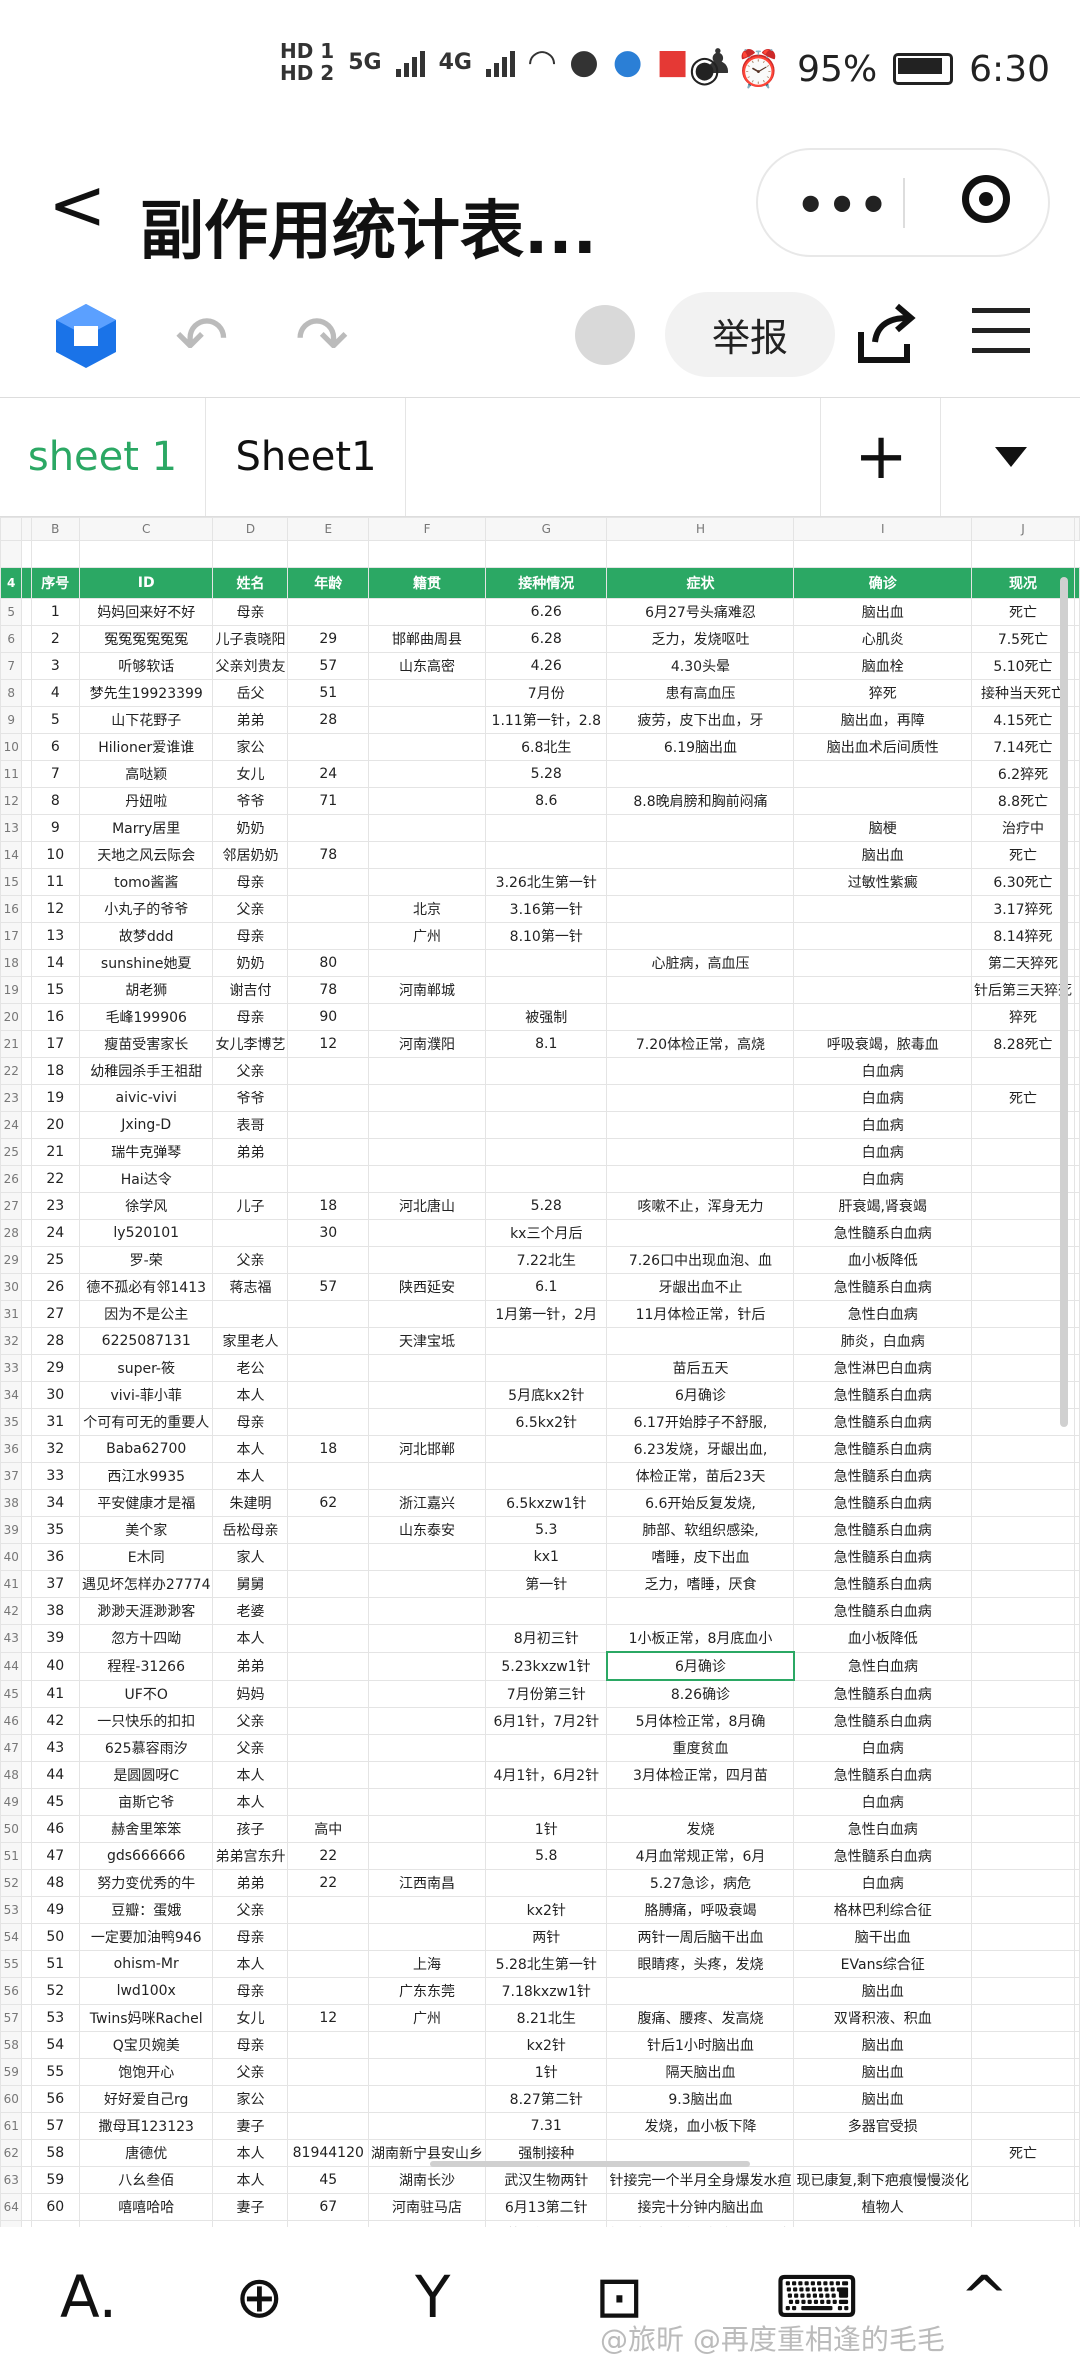 This screenshot has width=1080, height=2376. I want to click on table-cell: 脑出血，再障, so click(882, 720).